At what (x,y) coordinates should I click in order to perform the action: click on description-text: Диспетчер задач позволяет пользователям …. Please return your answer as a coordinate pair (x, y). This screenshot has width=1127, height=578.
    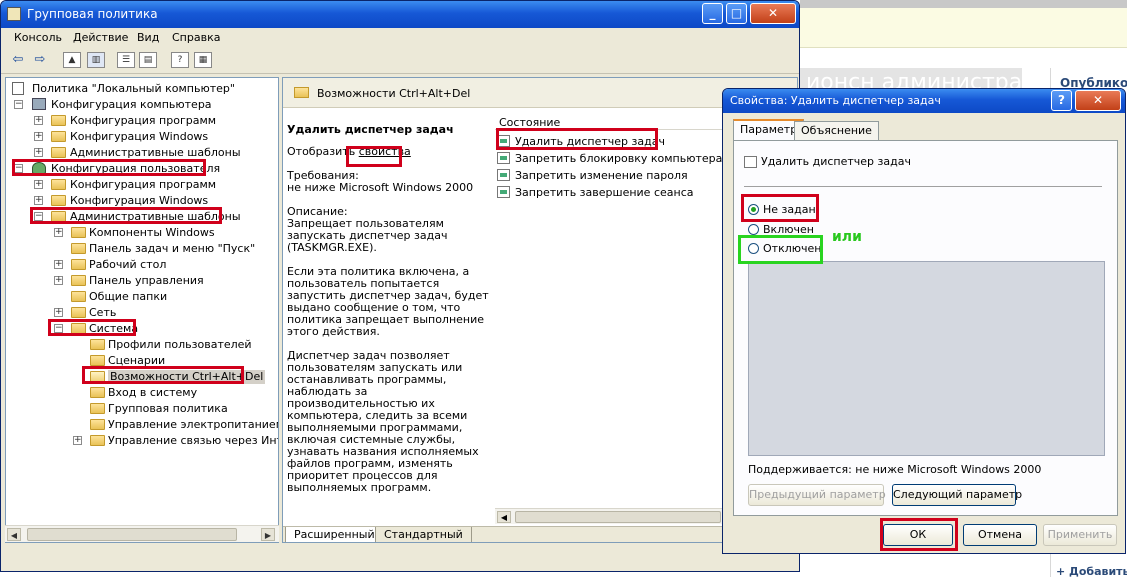
    Looking at the image, I should click on (383, 421).